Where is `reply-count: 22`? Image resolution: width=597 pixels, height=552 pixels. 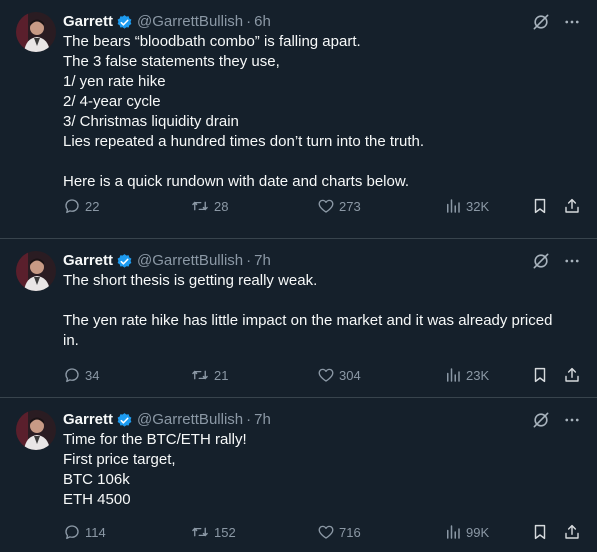 reply-count: 22 is located at coordinates (92, 206).